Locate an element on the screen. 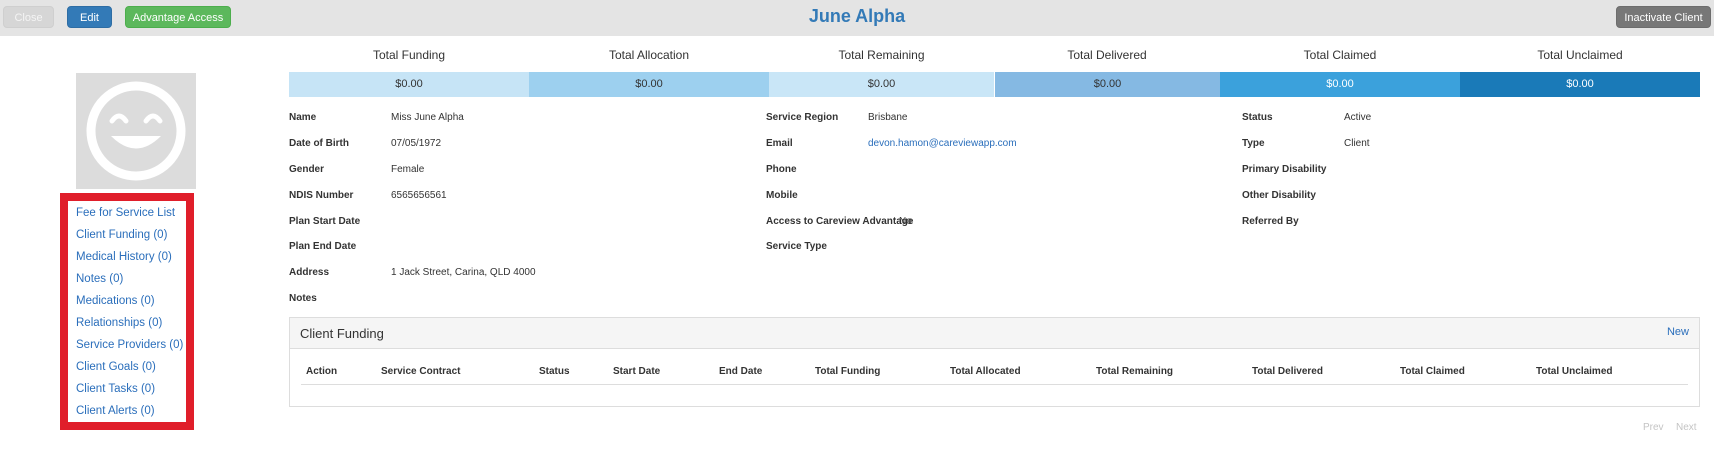 This screenshot has height=456, width=1714. status-label: Status is located at coordinates (1257, 117).